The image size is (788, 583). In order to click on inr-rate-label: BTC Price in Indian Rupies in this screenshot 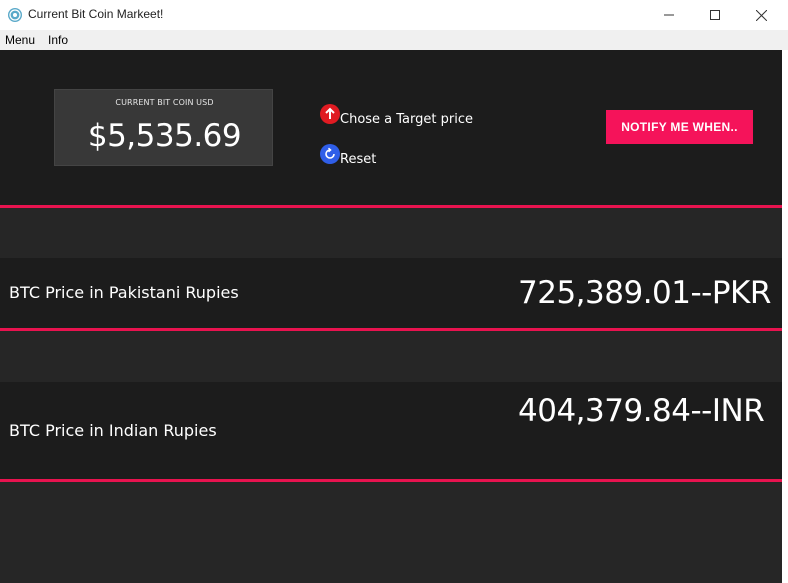, I will do `click(113, 430)`.